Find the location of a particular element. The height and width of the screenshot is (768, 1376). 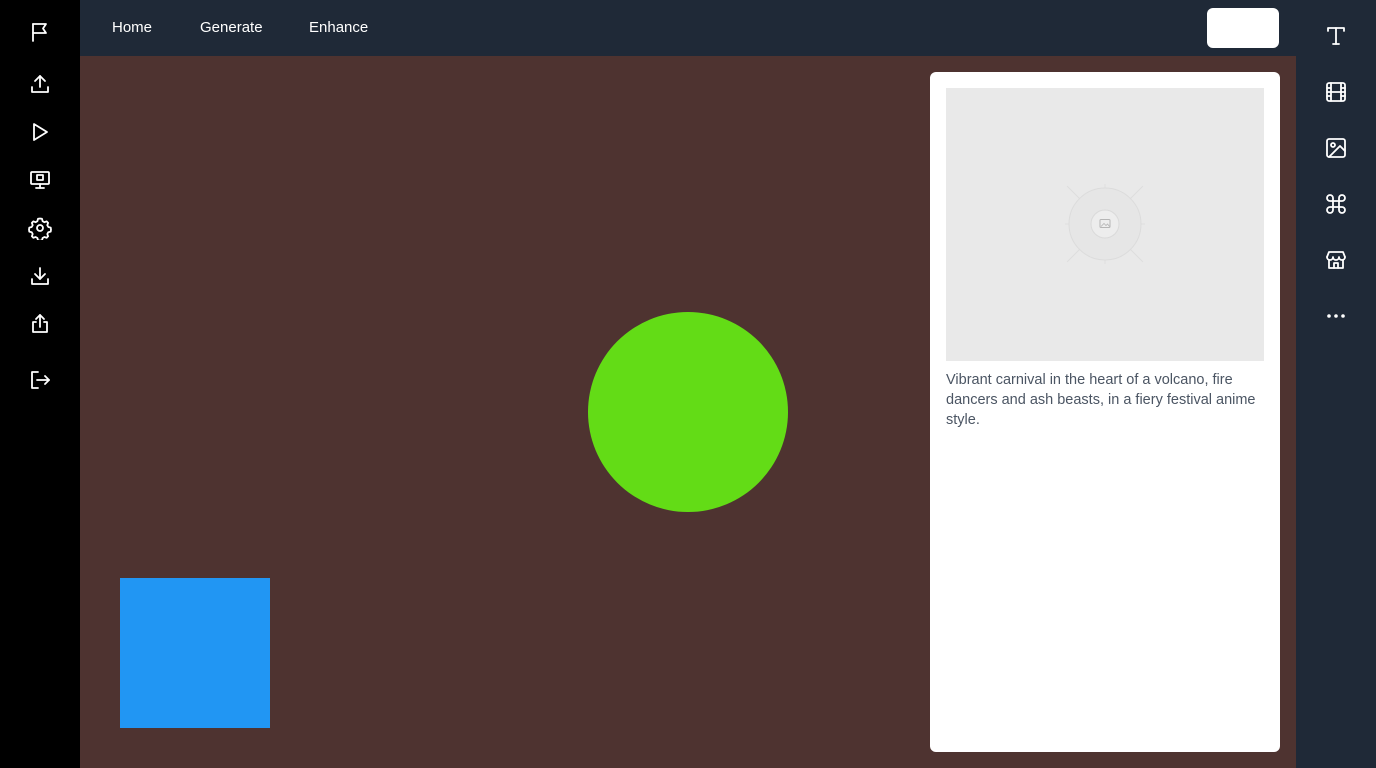

more-icon is located at coordinates (1336, 316).